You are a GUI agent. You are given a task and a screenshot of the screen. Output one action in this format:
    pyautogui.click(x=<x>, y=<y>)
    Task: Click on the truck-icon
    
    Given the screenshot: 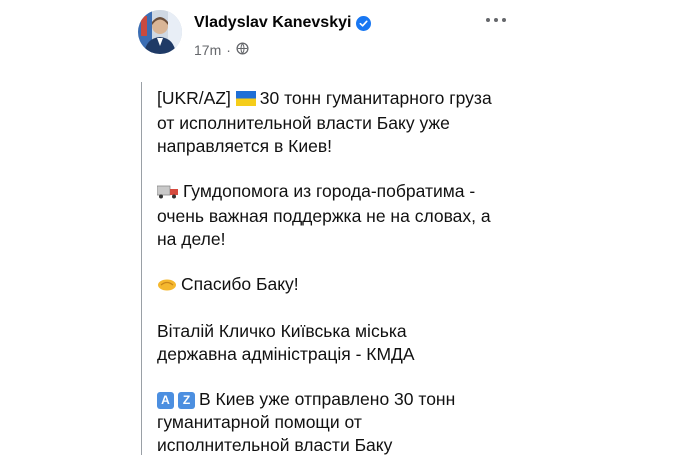 What is the action you would take?
    pyautogui.click(x=167, y=193)
    